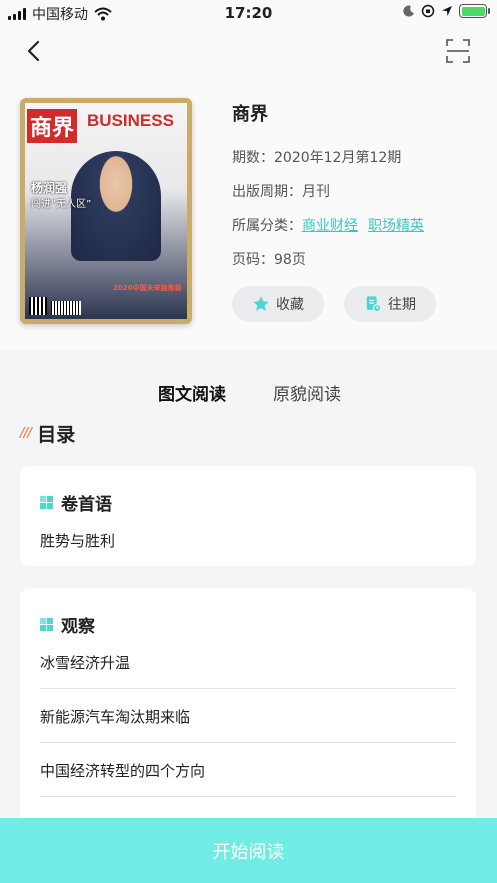 This screenshot has width=497, height=883. Describe the element at coordinates (52, 126) in the screenshot. I see `cover-logo: 商界` at that location.